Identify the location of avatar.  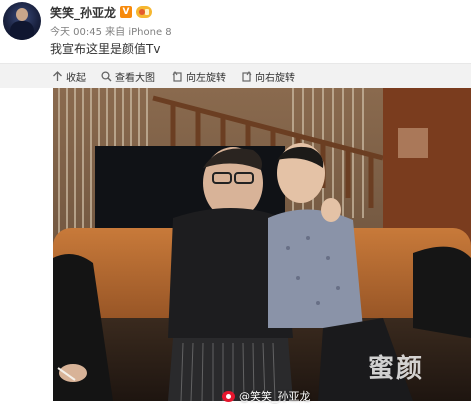
(22, 21).